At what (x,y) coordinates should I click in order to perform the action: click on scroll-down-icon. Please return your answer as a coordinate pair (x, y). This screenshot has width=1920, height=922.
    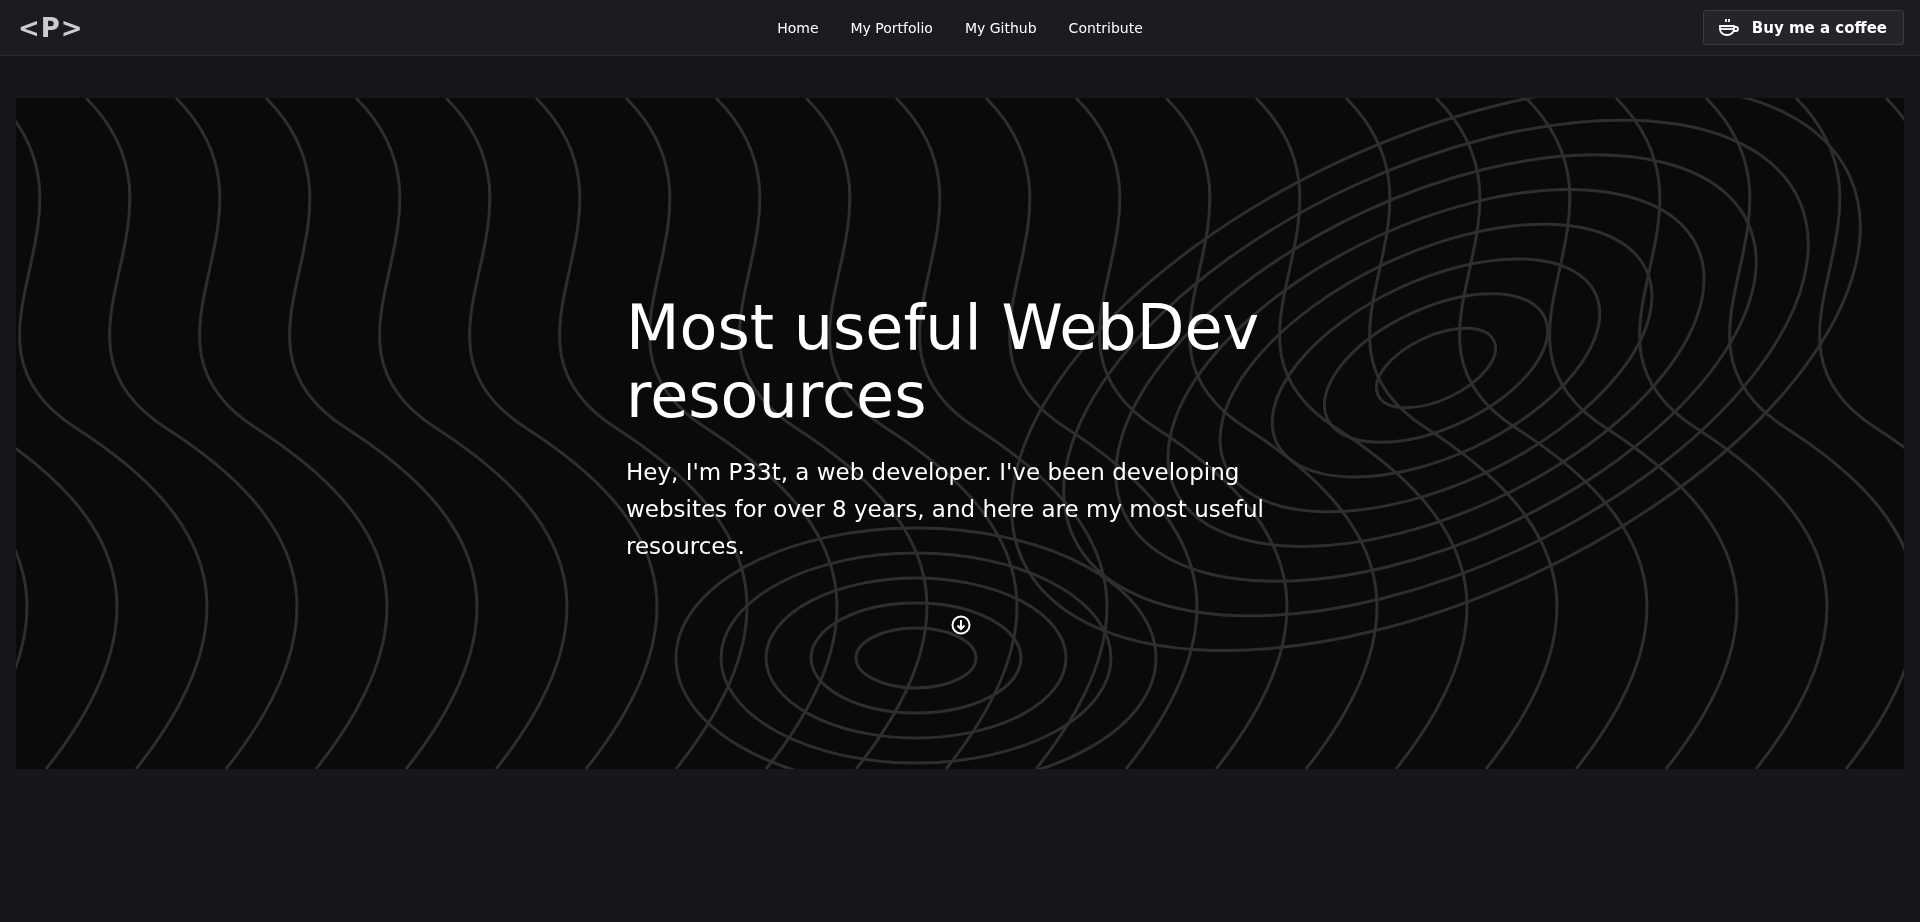
    Looking at the image, I should click on (961, 625).